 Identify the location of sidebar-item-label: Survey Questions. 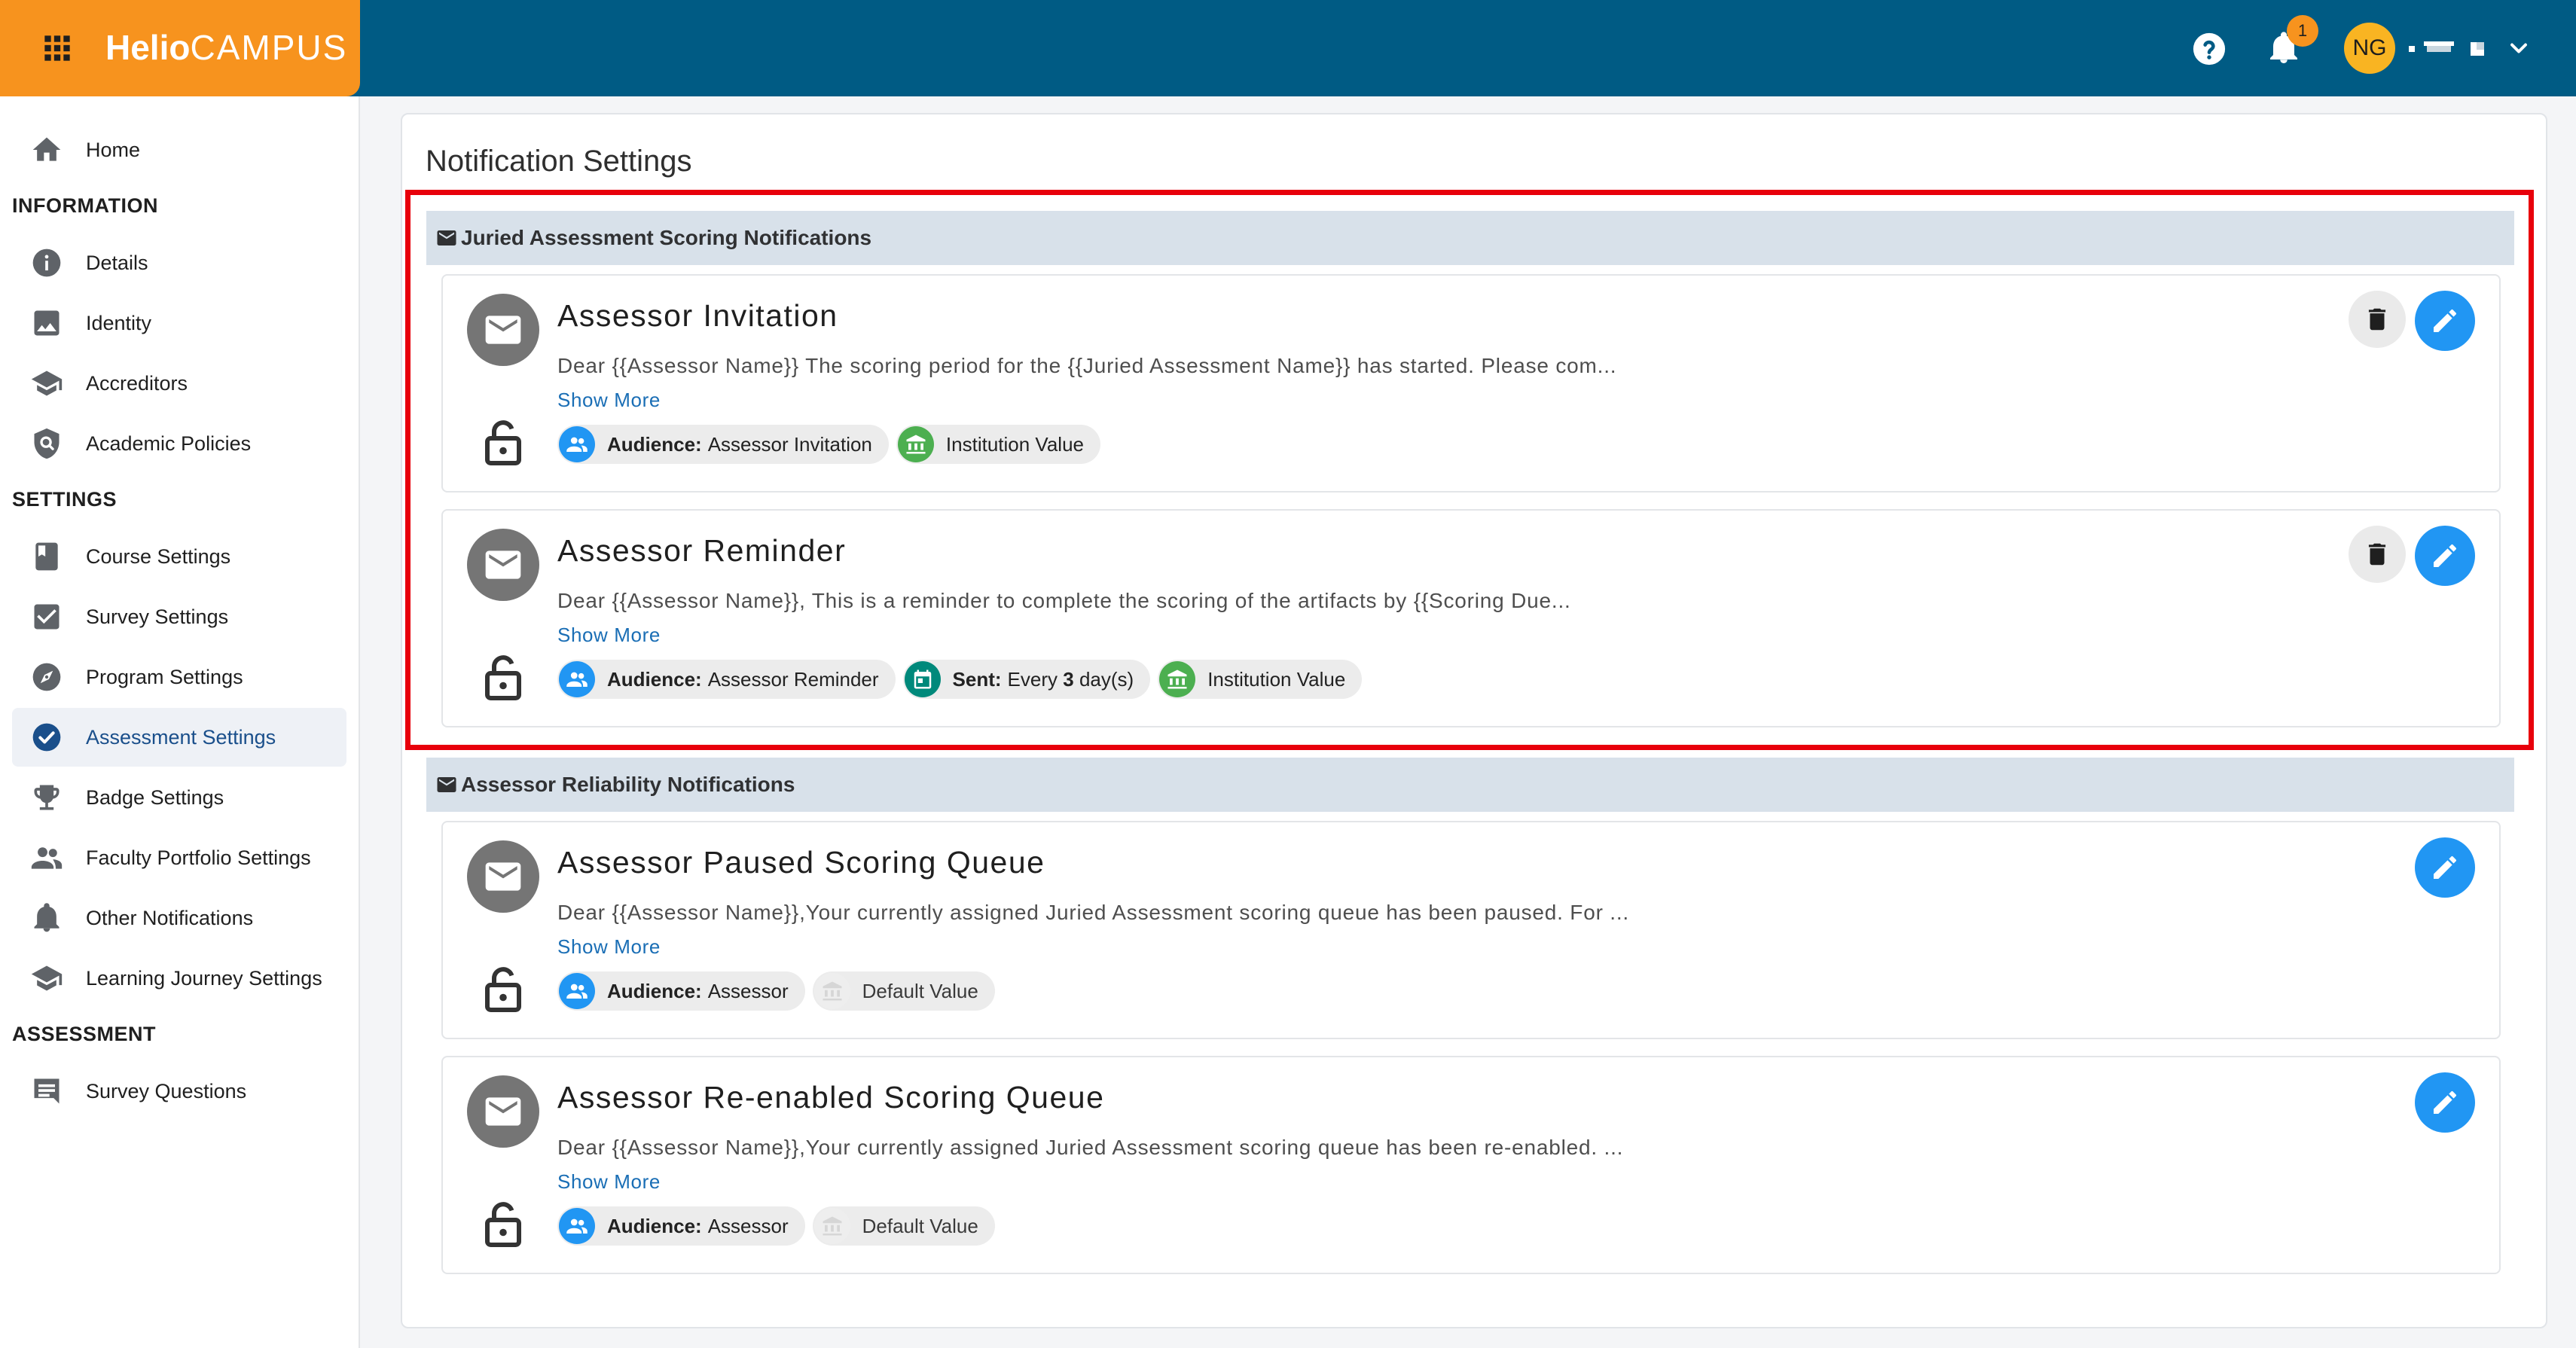
(167, 1090).